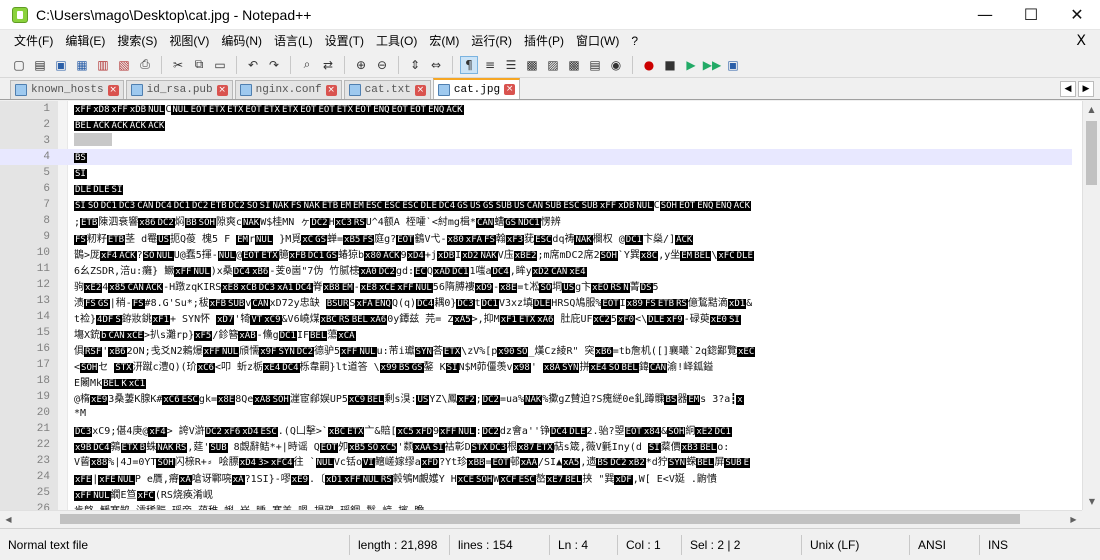 This screenshot has height=560, width=1100. What do you see at coordinates (67, 89) in the screenshot?
I see `tab-known-hosts: known_hosts ×` at bounding box center [67, 89].